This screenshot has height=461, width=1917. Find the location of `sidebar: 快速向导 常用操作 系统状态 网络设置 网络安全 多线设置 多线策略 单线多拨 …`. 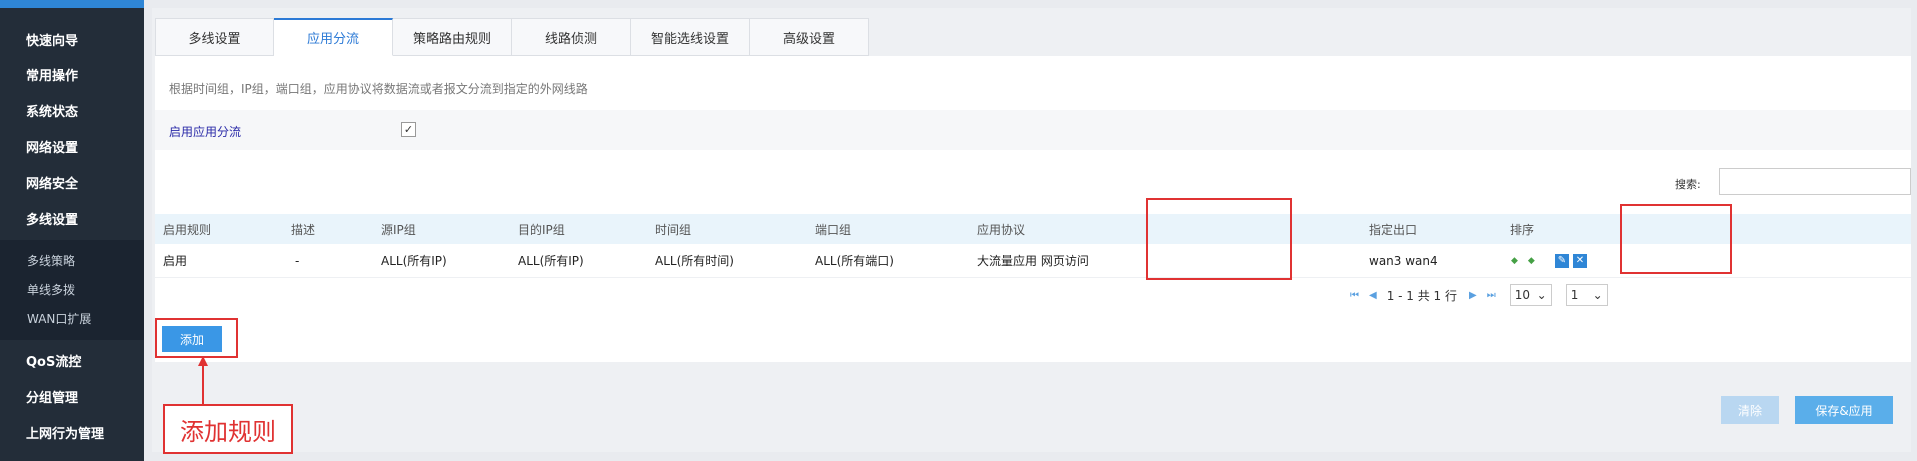

sidebar: 快速向导 常用操作 系统状态 网络设置 网络安全 多线设置 多线策略 单线多拨 … is located at coordinates (72, 230).